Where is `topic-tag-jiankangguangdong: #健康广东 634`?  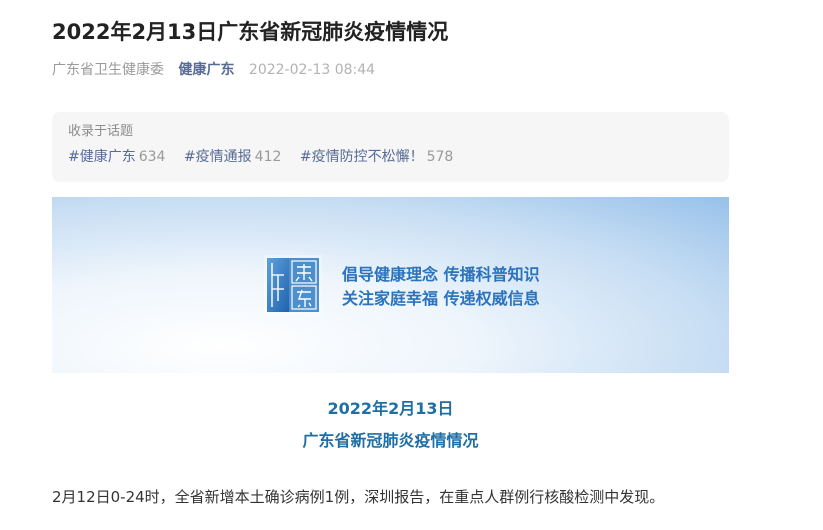
topic-tag-jiankangguangdong: #健康广东 634 is located at coordinates (119, 157).